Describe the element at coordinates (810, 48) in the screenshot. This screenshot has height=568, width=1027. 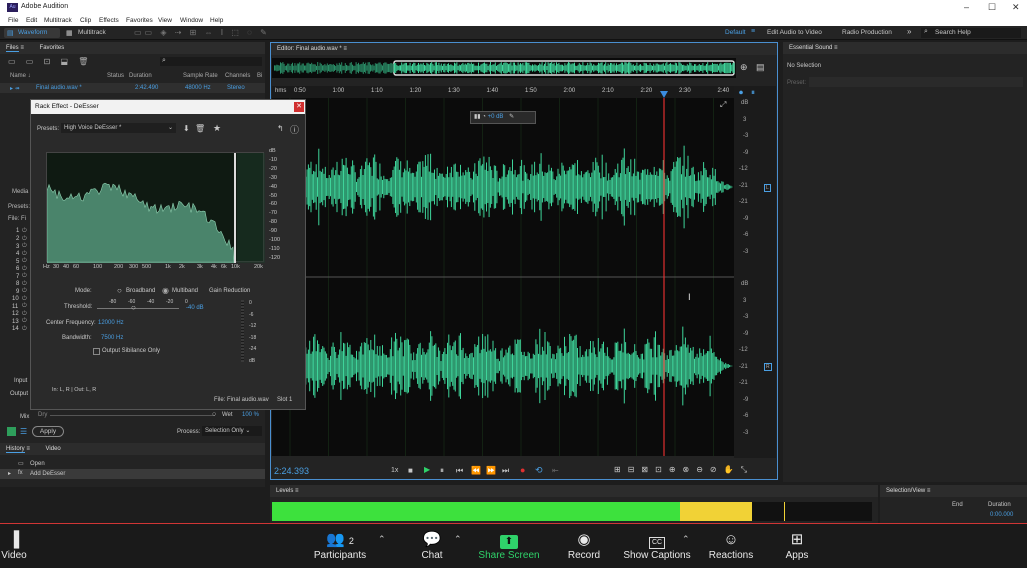
I see `essential-title: Essential Sound` at that location.